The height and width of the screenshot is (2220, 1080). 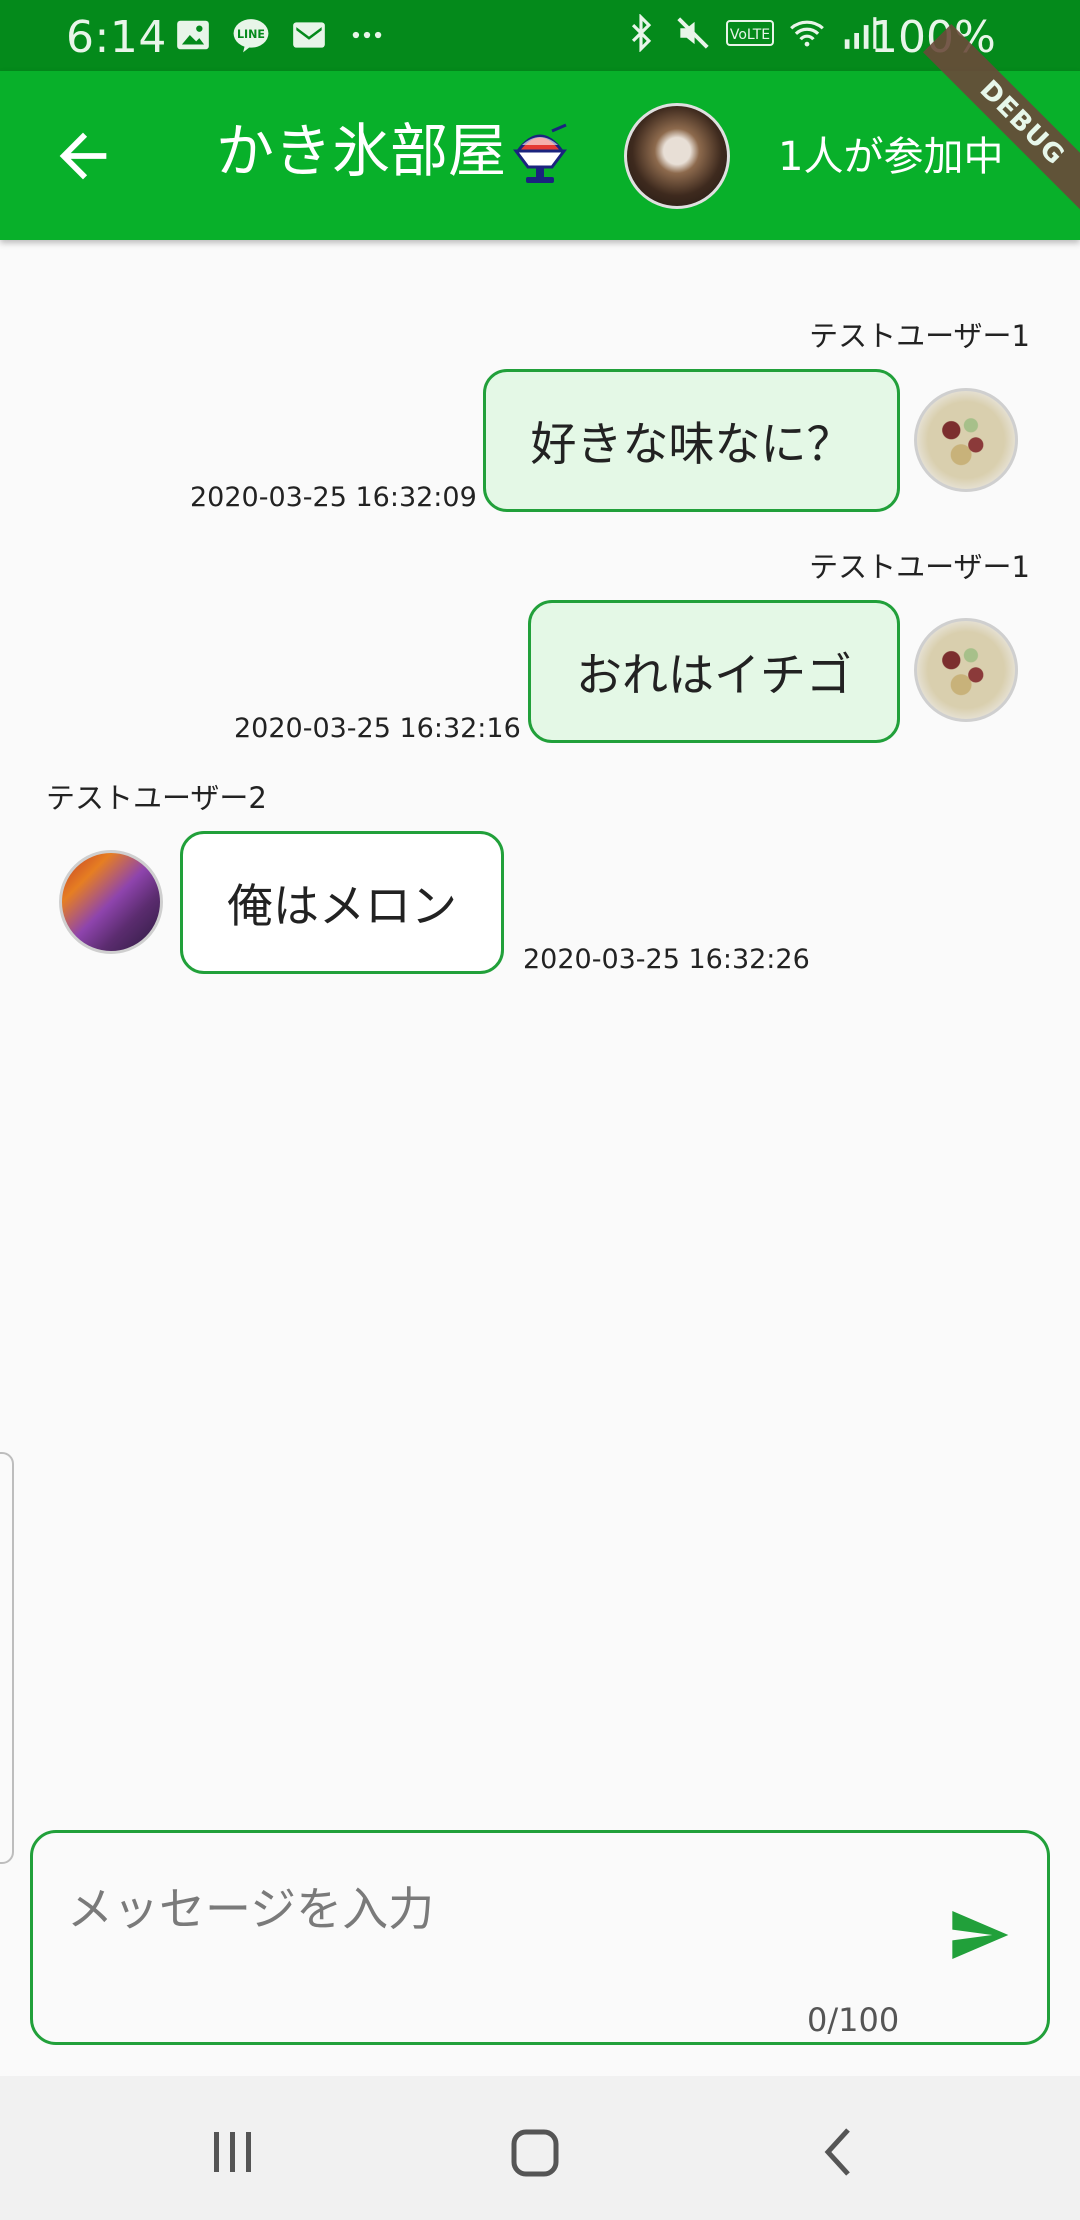 What do you see at coordinates (193, 35) in the screenshot?
I see `gallery-icon` at bounding box center [193, 35].